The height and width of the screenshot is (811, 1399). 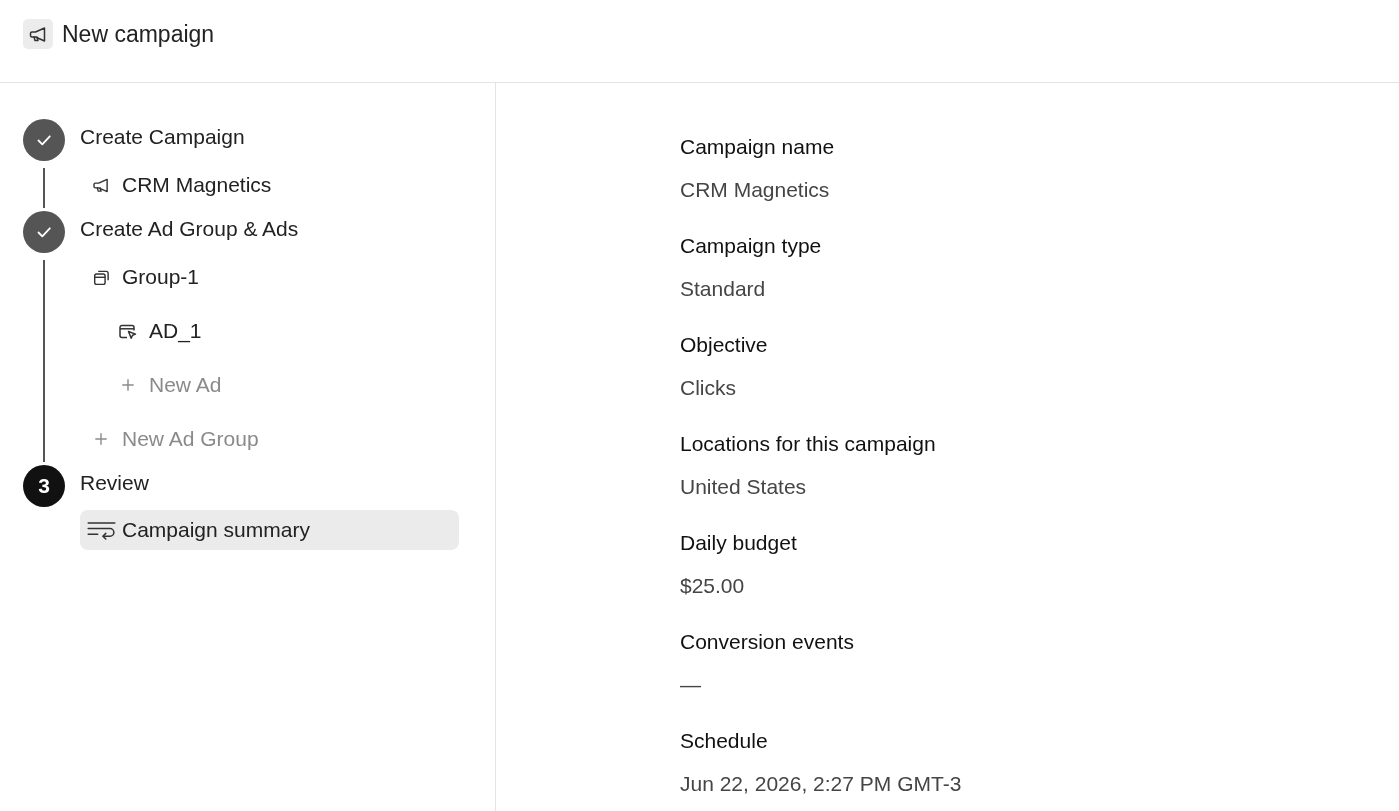 I want to click on step-title: Create Ad Group & Ads, so click(x=189, y=229).